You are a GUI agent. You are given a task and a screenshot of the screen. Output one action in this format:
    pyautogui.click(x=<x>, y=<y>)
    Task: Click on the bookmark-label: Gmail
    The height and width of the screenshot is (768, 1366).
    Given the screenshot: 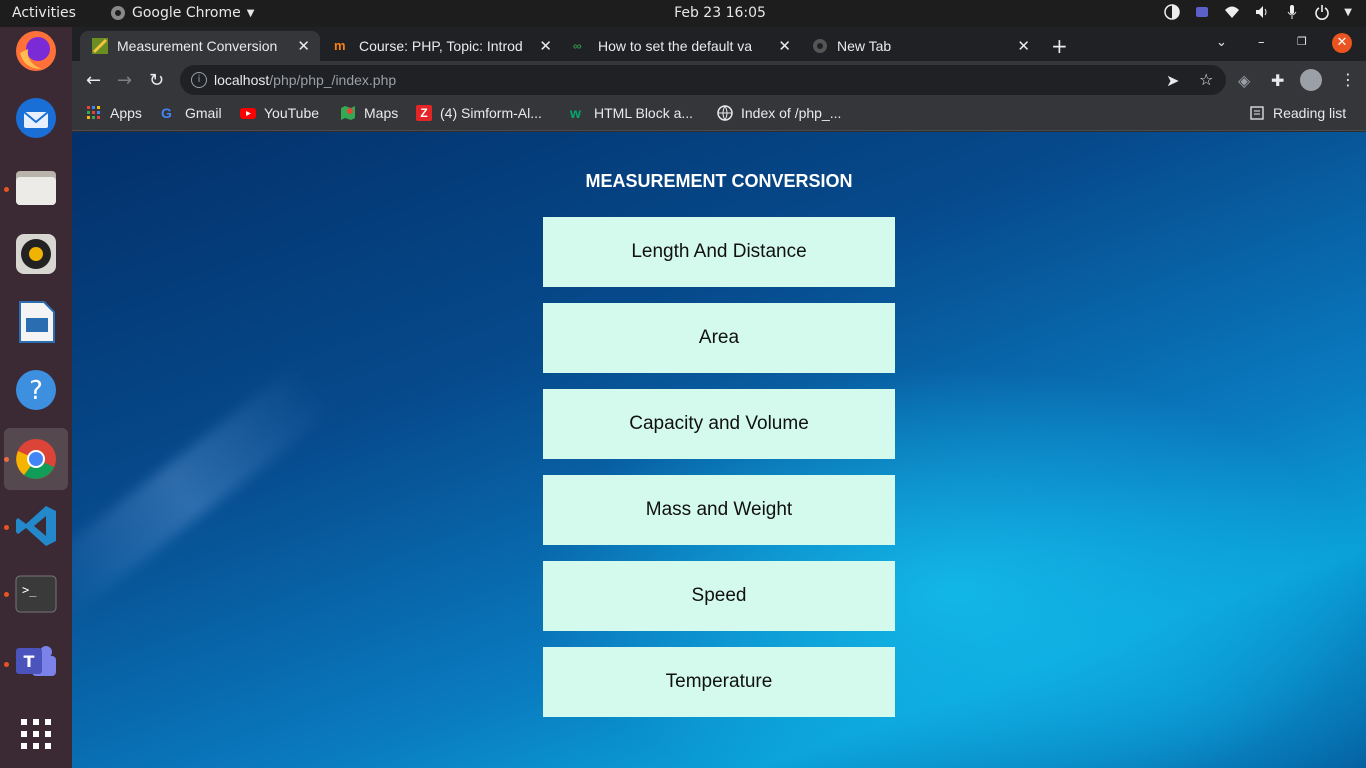 What is the action you would take?
    pyautogui.click(x=203, y=113)
    